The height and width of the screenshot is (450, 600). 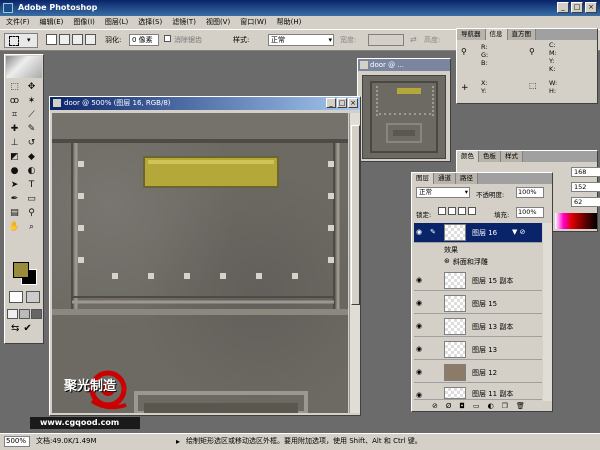 What do you see at coordinates (21, 270) in the screenshot?
I see `foreground-color-swatch` at bounding box center [21, 270].